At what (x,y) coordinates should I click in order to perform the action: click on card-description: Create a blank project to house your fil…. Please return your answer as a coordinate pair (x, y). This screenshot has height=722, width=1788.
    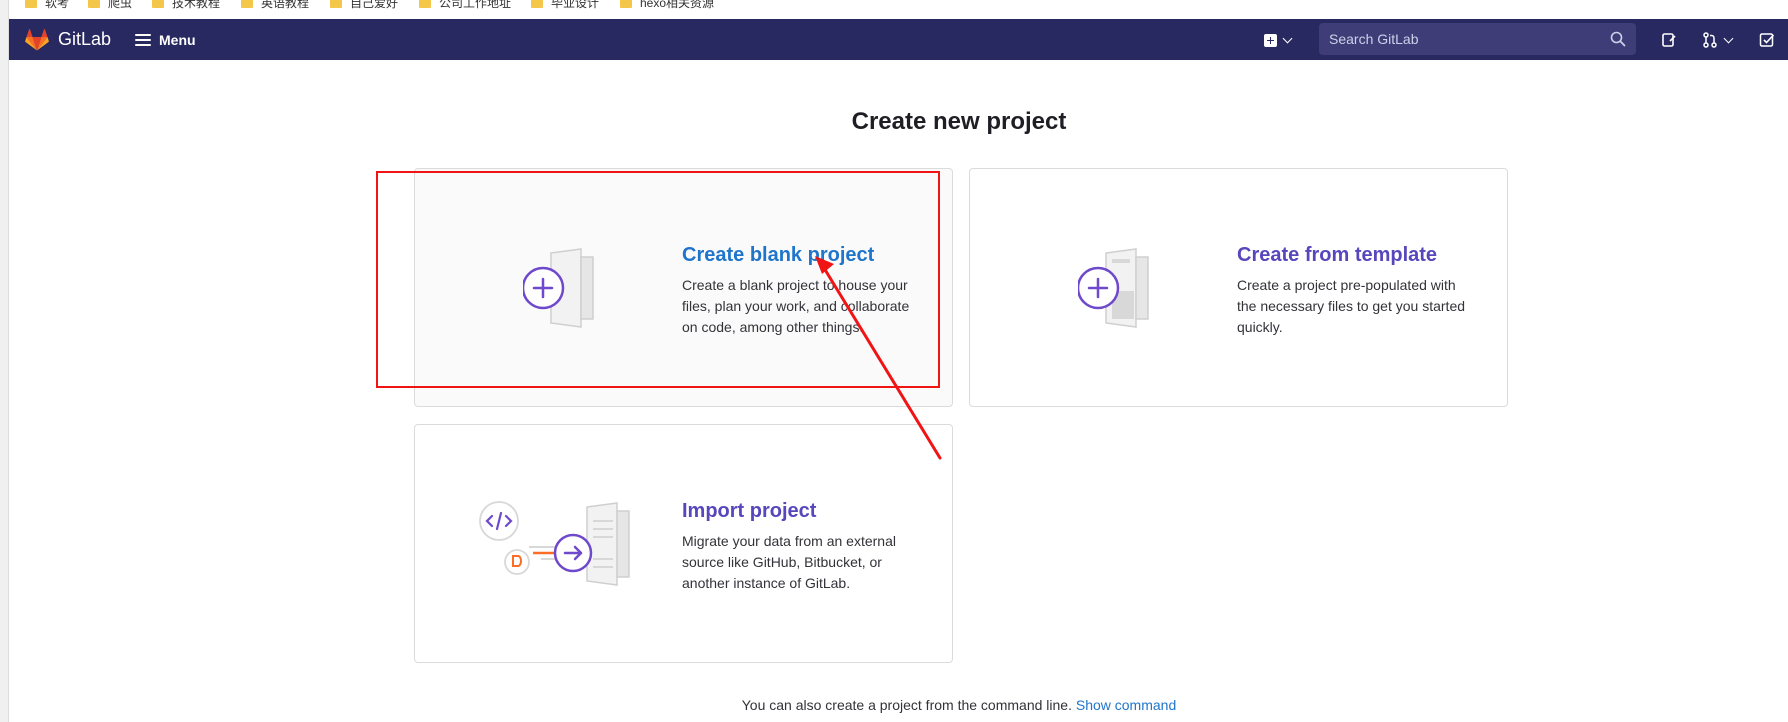
    Looking at the image, I should click on (796, 306).